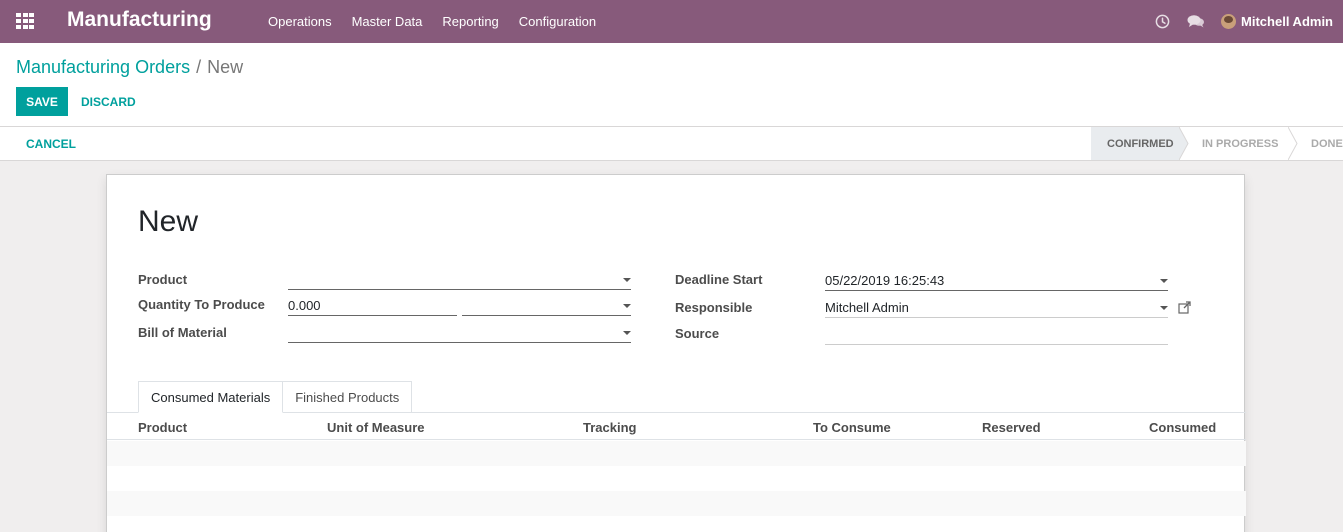 The height and width of the screenshot is (532, 1343). I want to click on quantity-label: Quantity To Produce, so click(201, 304).